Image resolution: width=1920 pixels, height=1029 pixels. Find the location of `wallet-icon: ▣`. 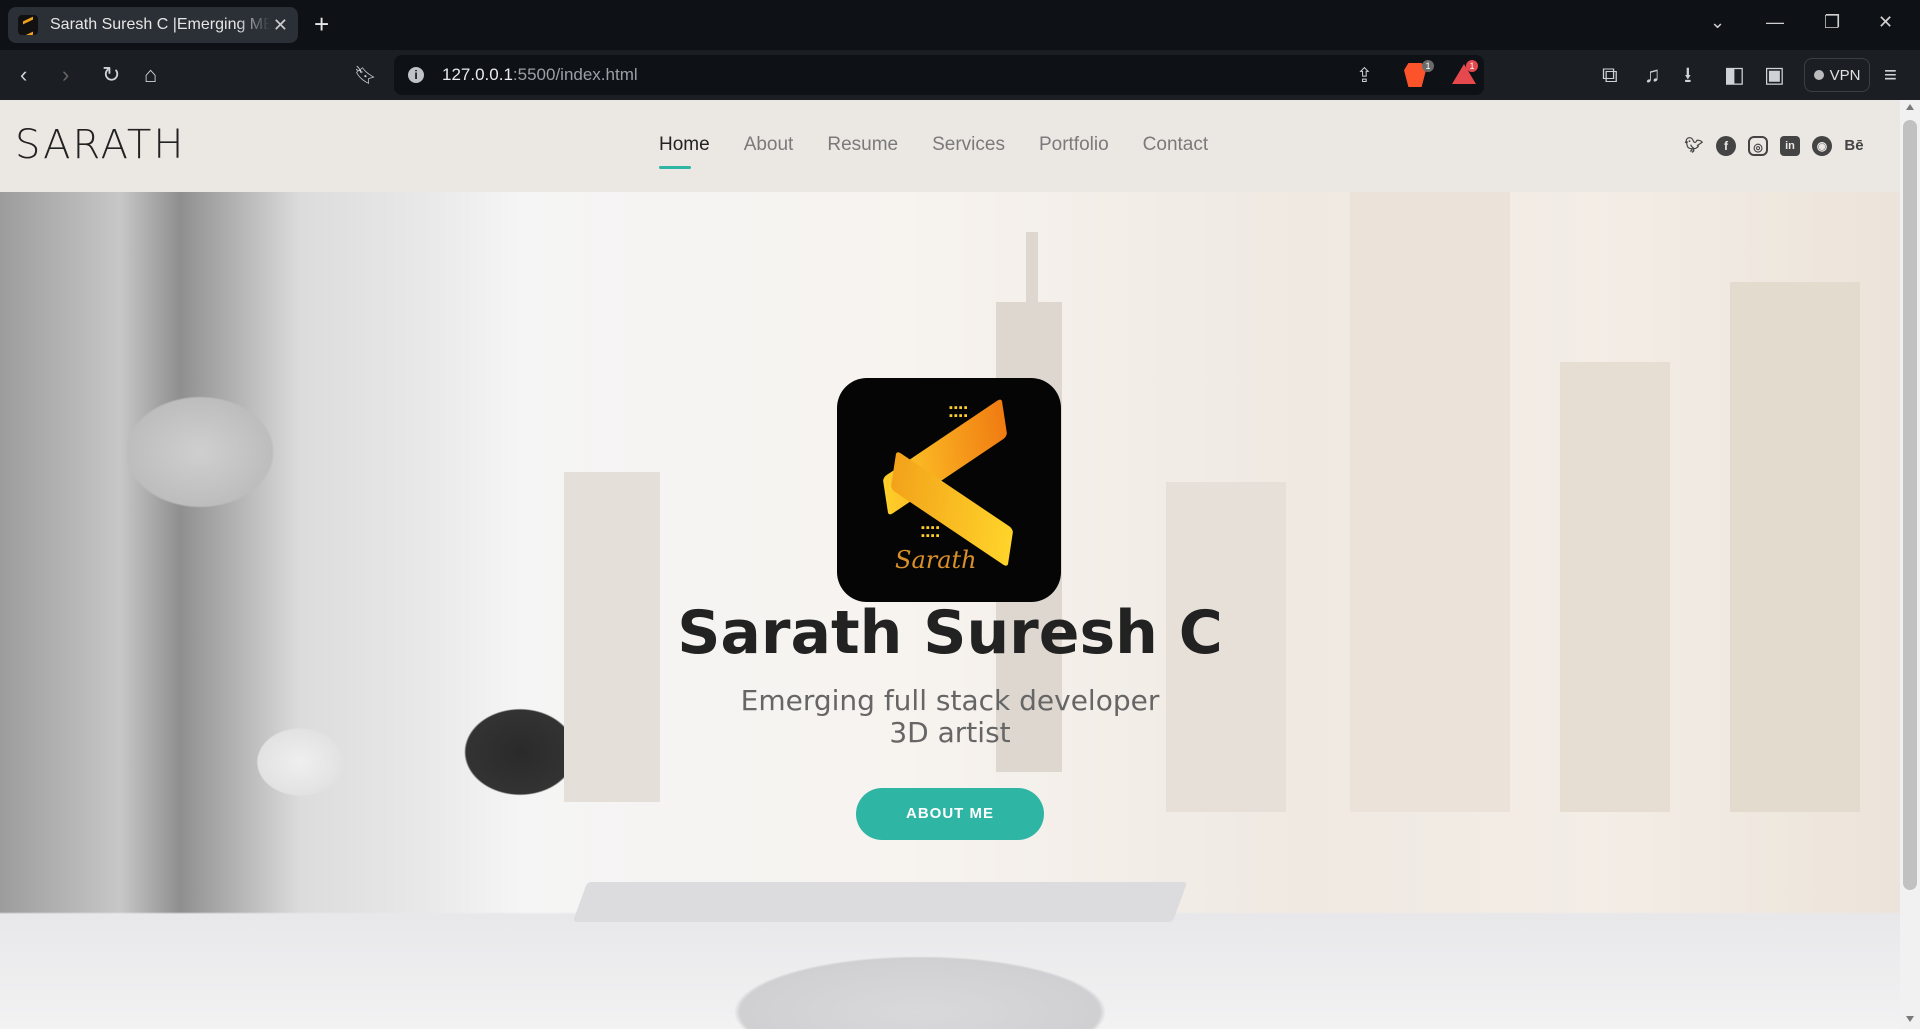

wallet-icon: ▣ is located at coordinates (1774, 75).